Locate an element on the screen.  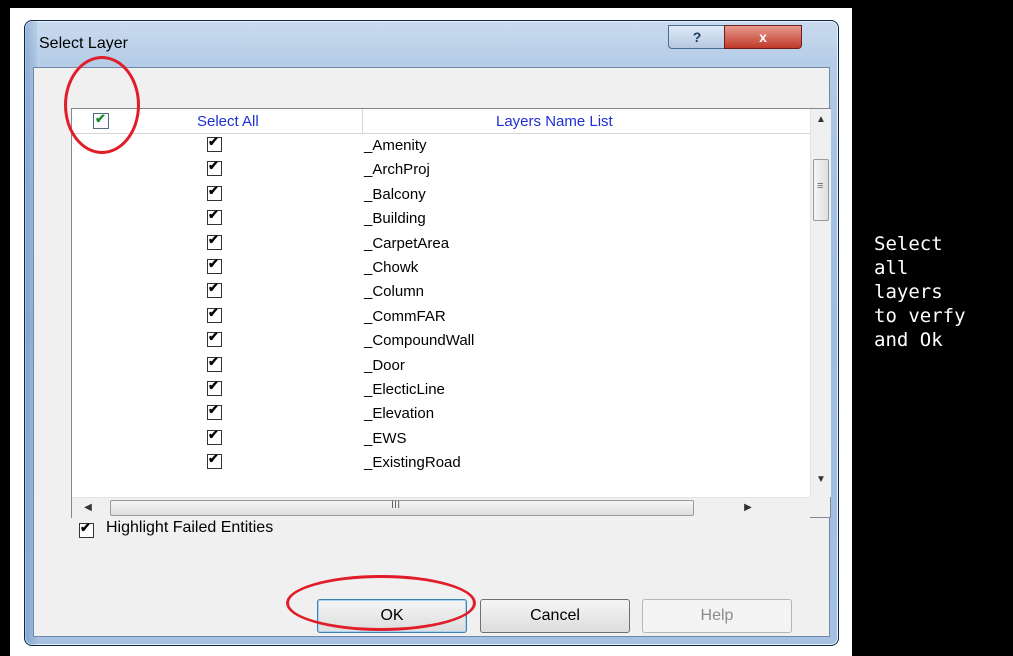
vertical-scrollbar: ▲ ≡ ▼ is located at coordinates (820, 303).